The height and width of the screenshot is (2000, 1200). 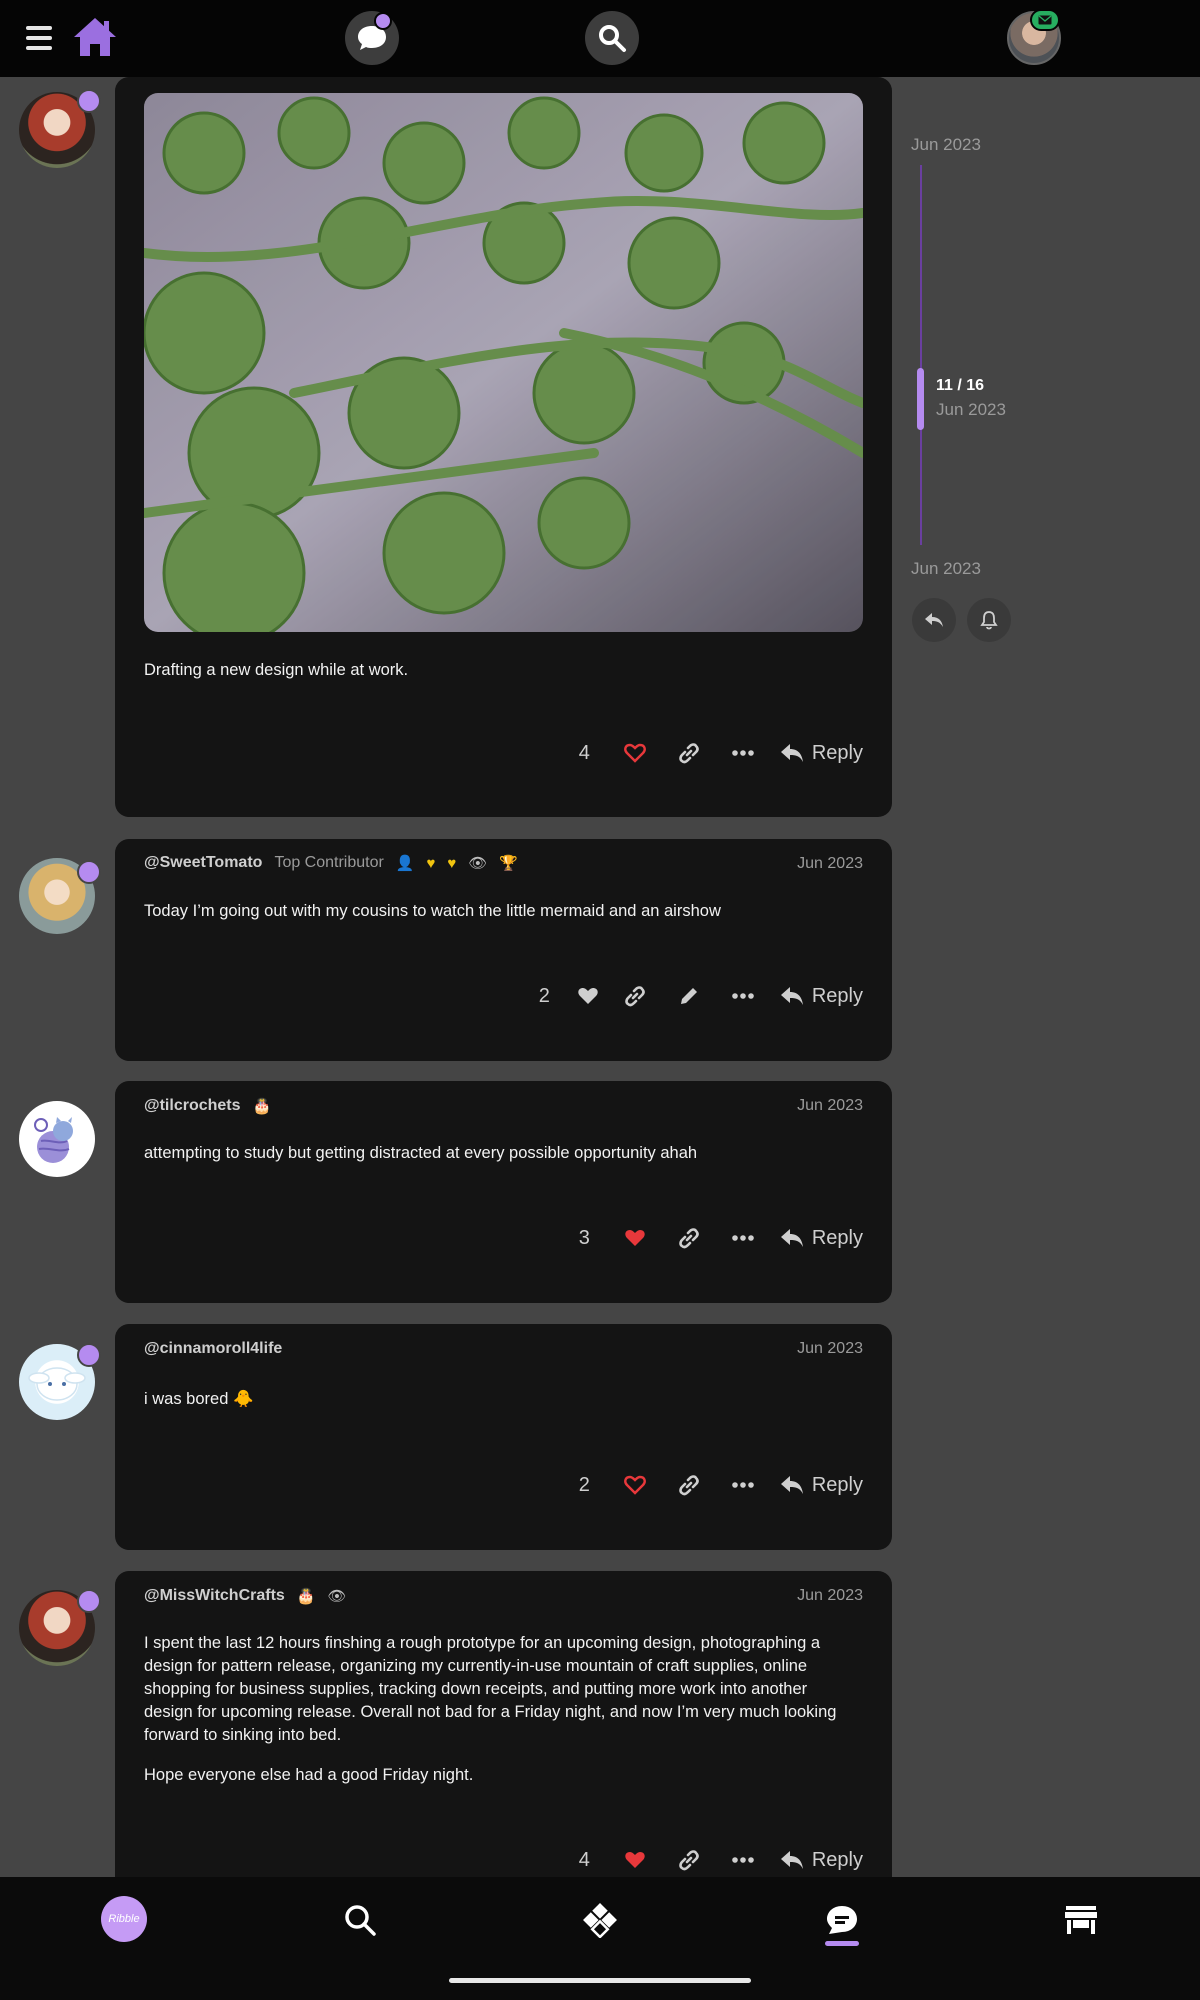 What do you see at coordinates (946, 145) in the screenshot?
I see `timeline-start-date: Jun 2023` at bounding box center [946, 145].